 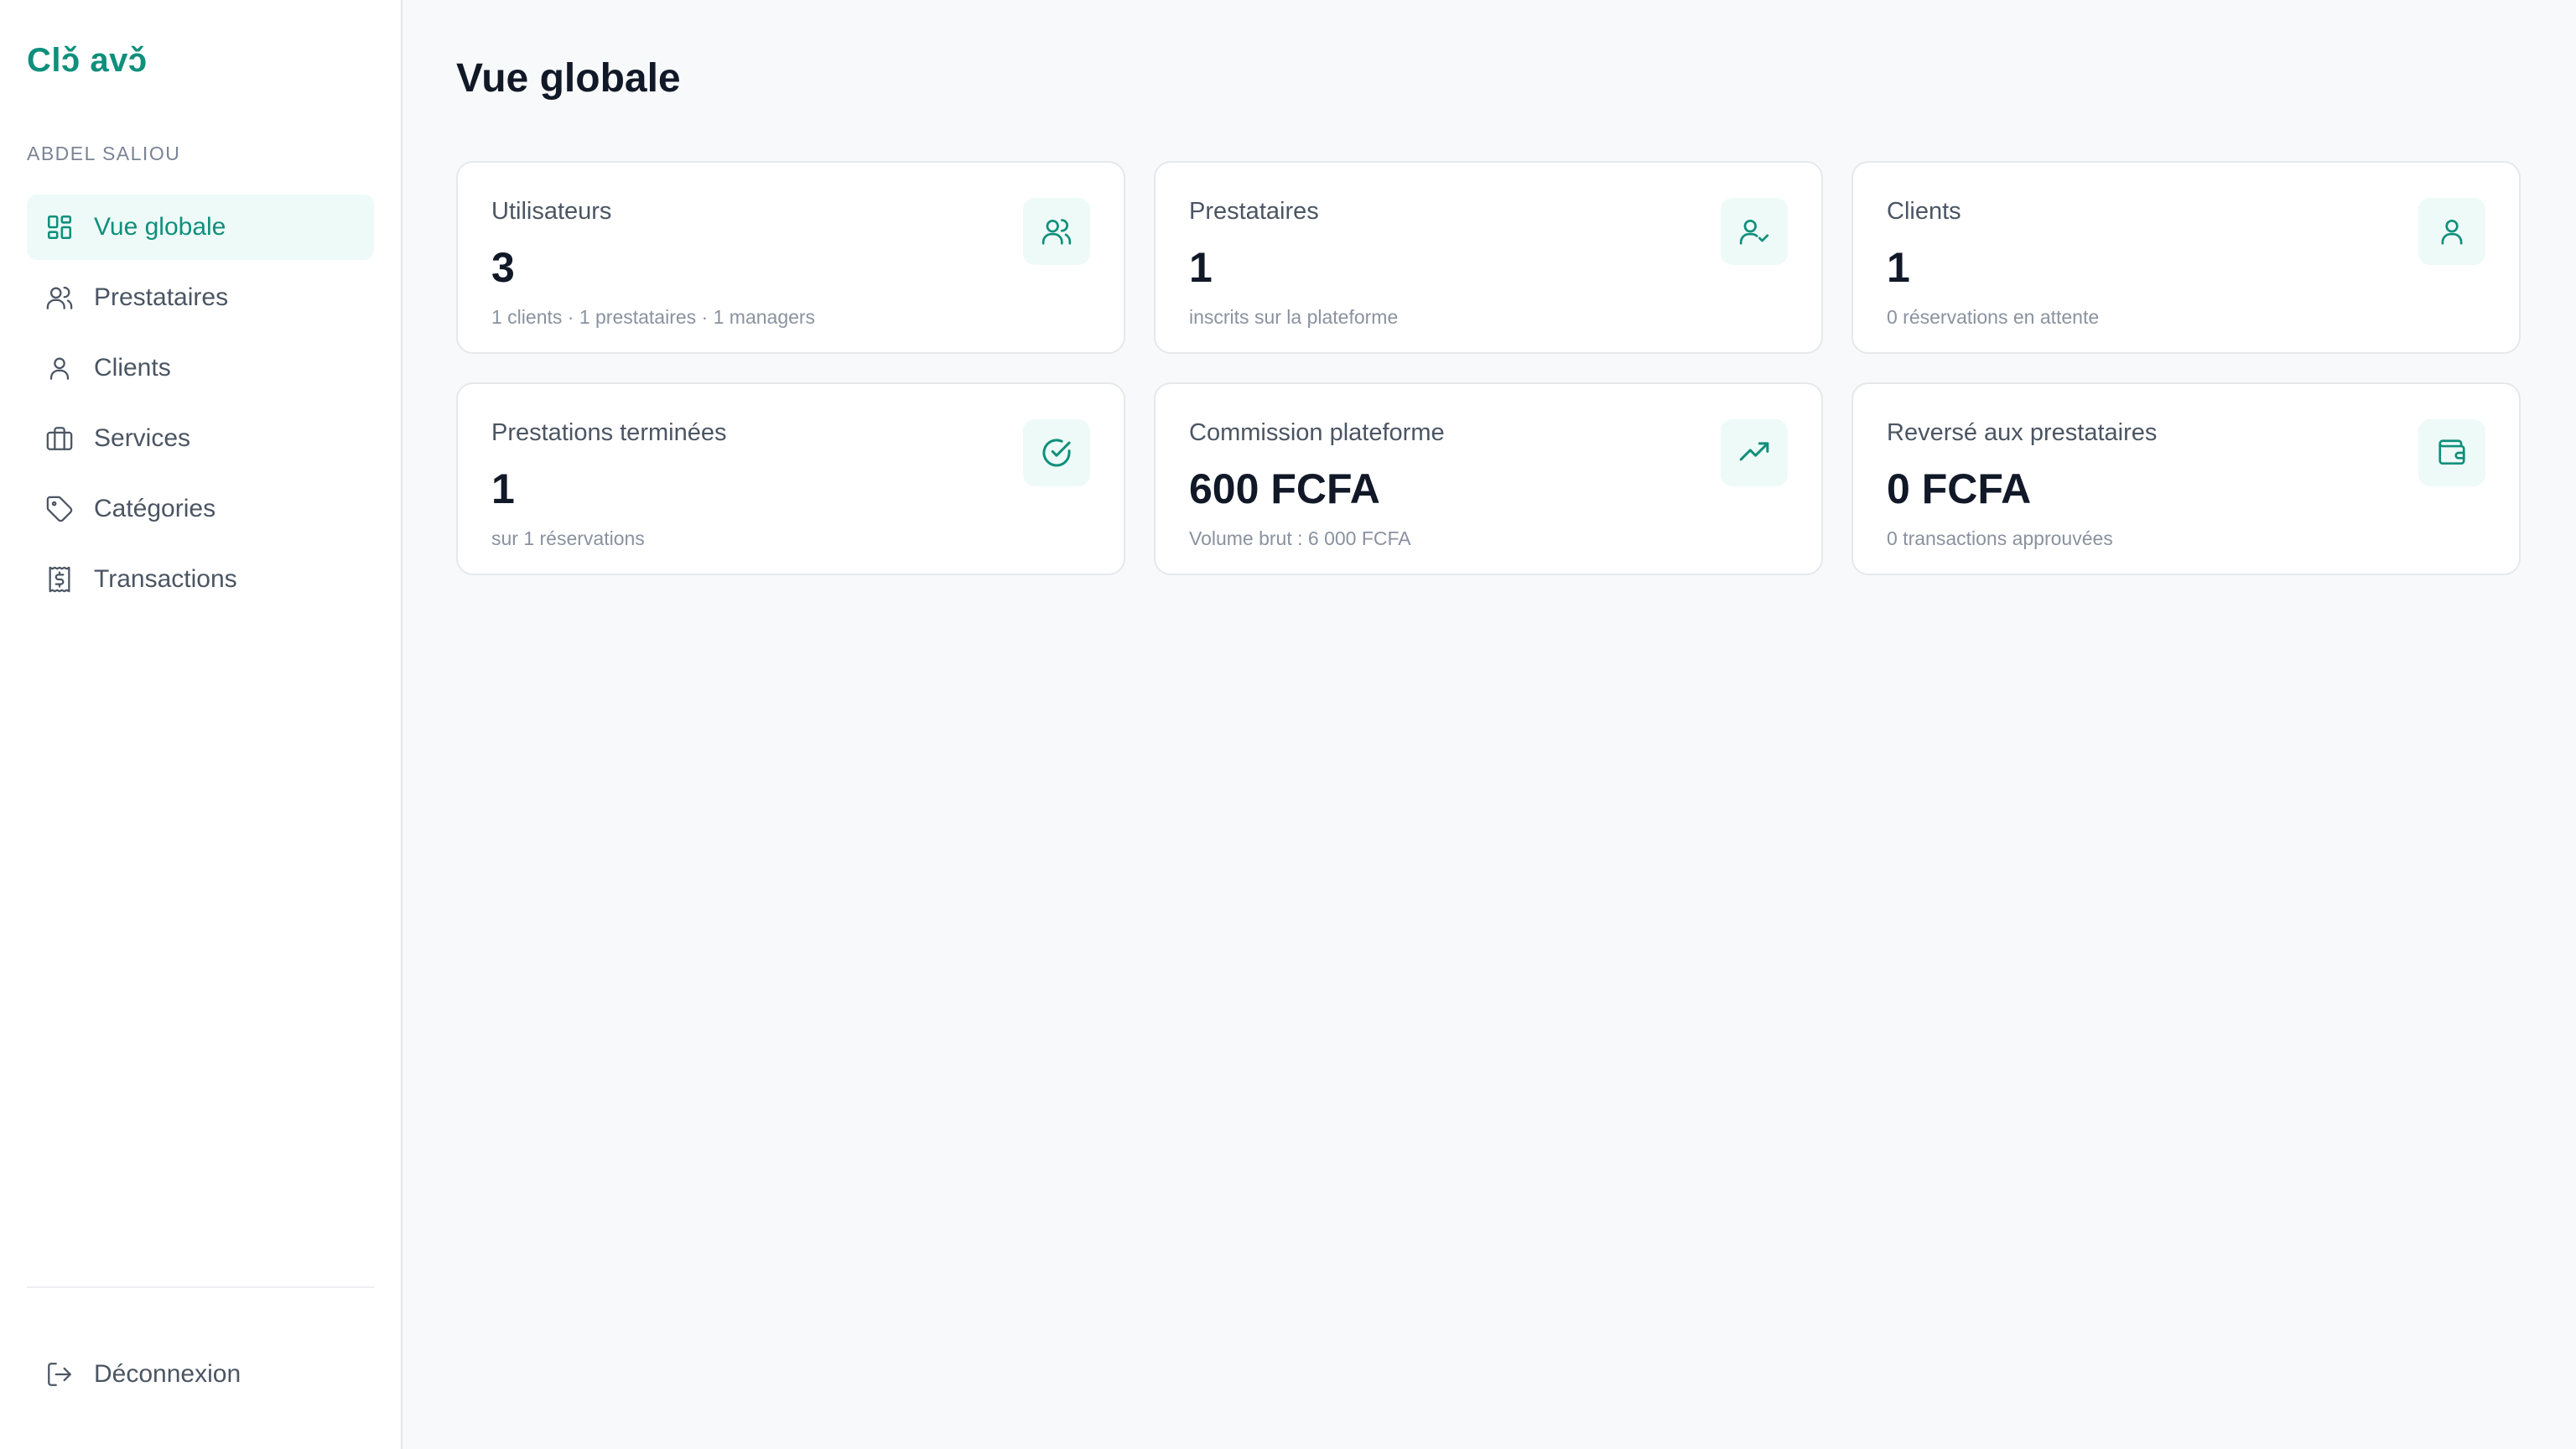 I want to click on card-label: Utilisateurs, so click(x=551, y=211).